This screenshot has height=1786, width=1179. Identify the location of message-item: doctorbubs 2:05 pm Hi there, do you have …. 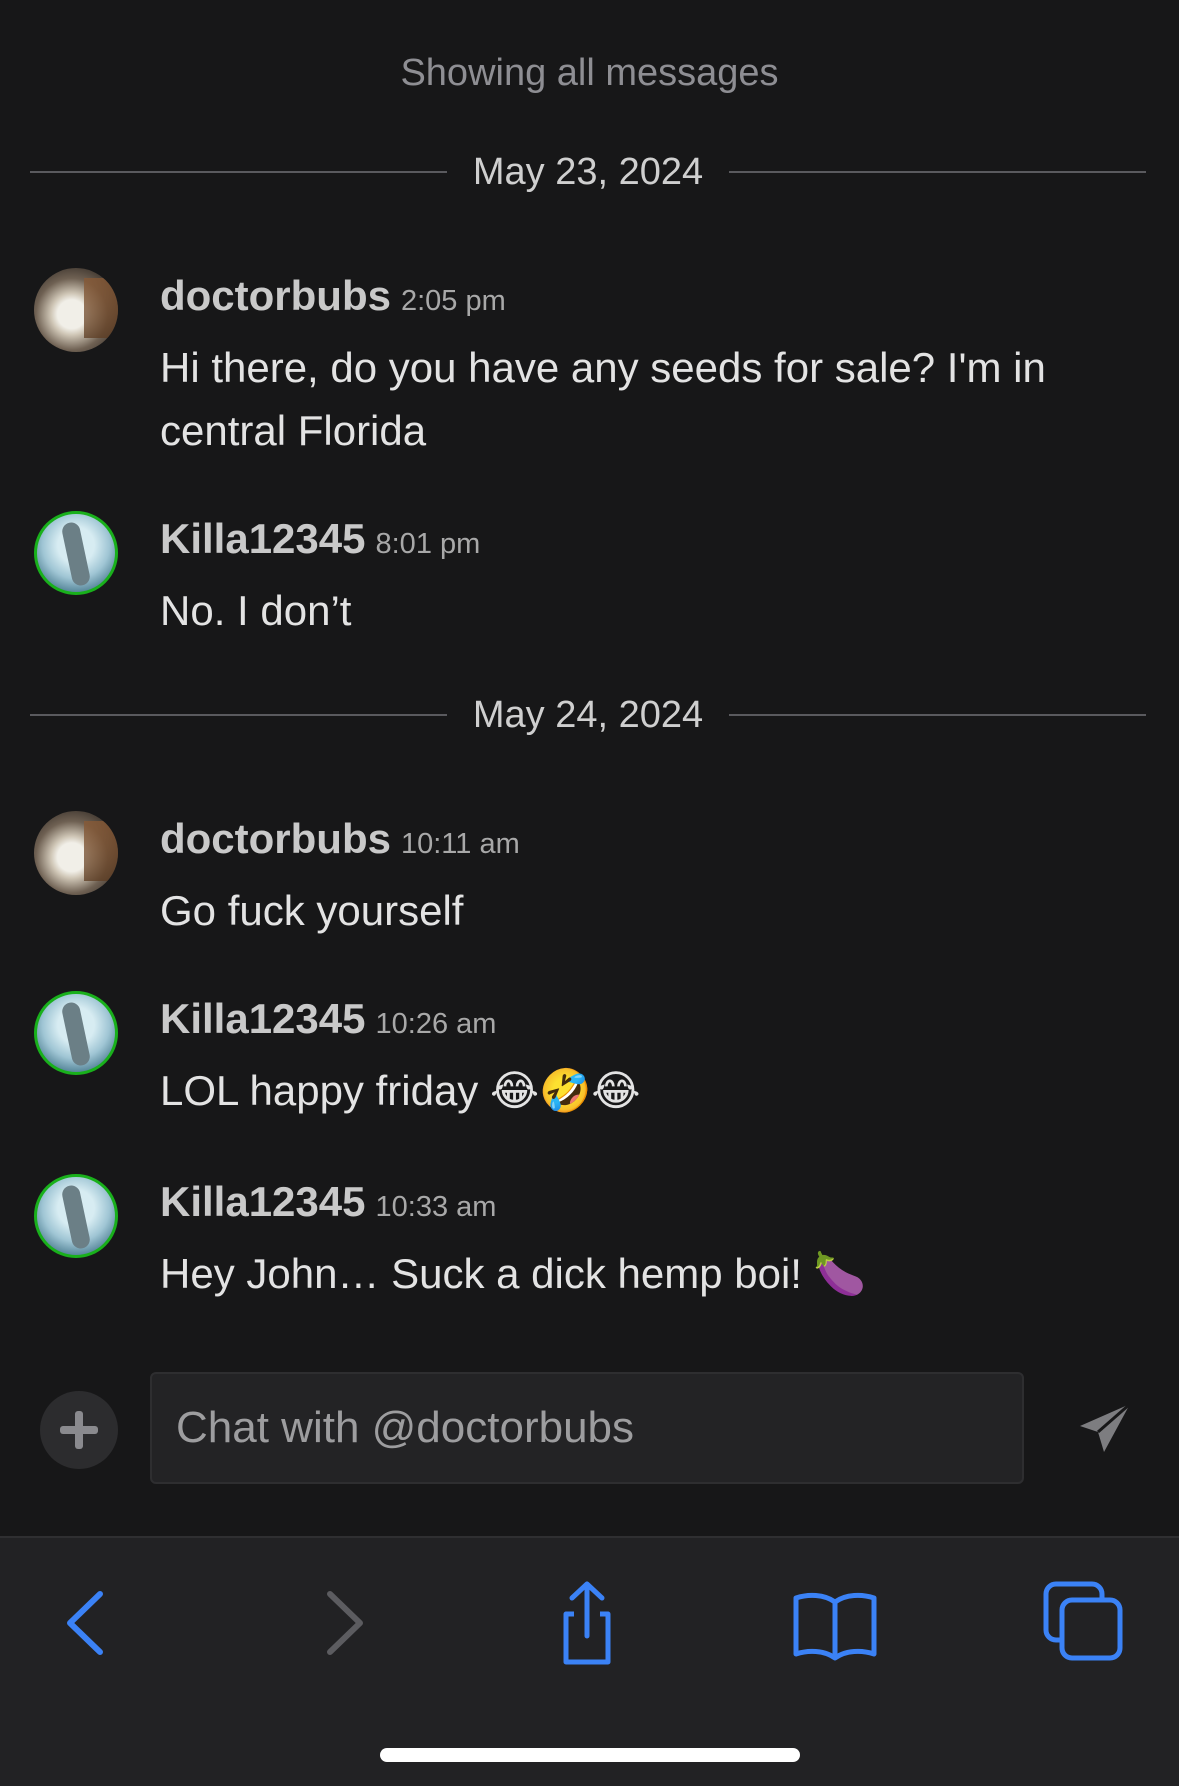
(594, 363).